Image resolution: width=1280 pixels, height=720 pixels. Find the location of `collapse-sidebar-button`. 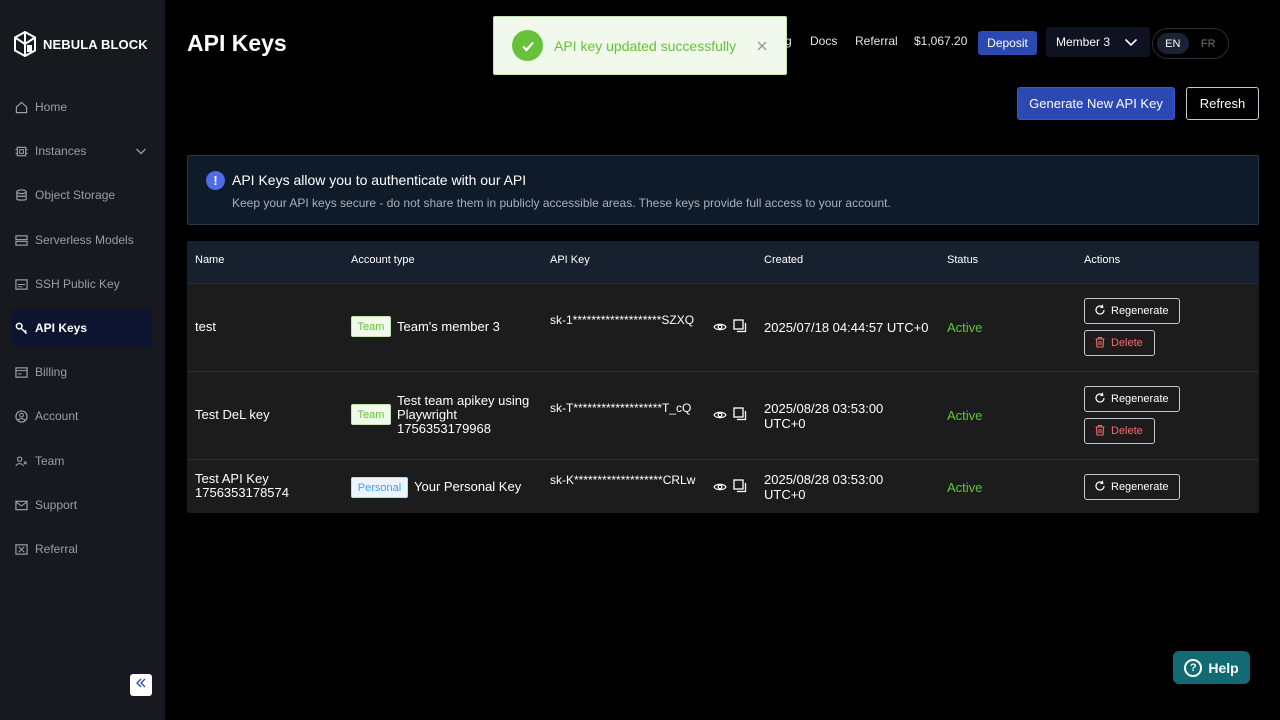

collapse-sidebar-button is located at coordinates (141, 685).